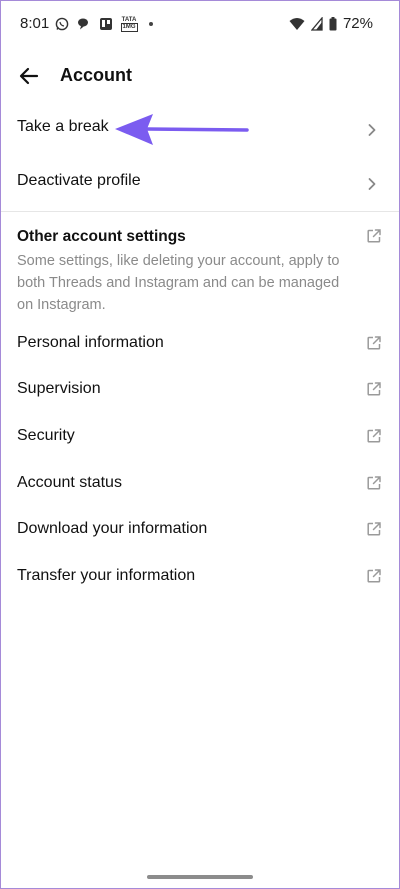  What do you see at coordinates (200, 484) in the screenshot?
I see `account-status-row: Account status` at bounding box center [200, 484].